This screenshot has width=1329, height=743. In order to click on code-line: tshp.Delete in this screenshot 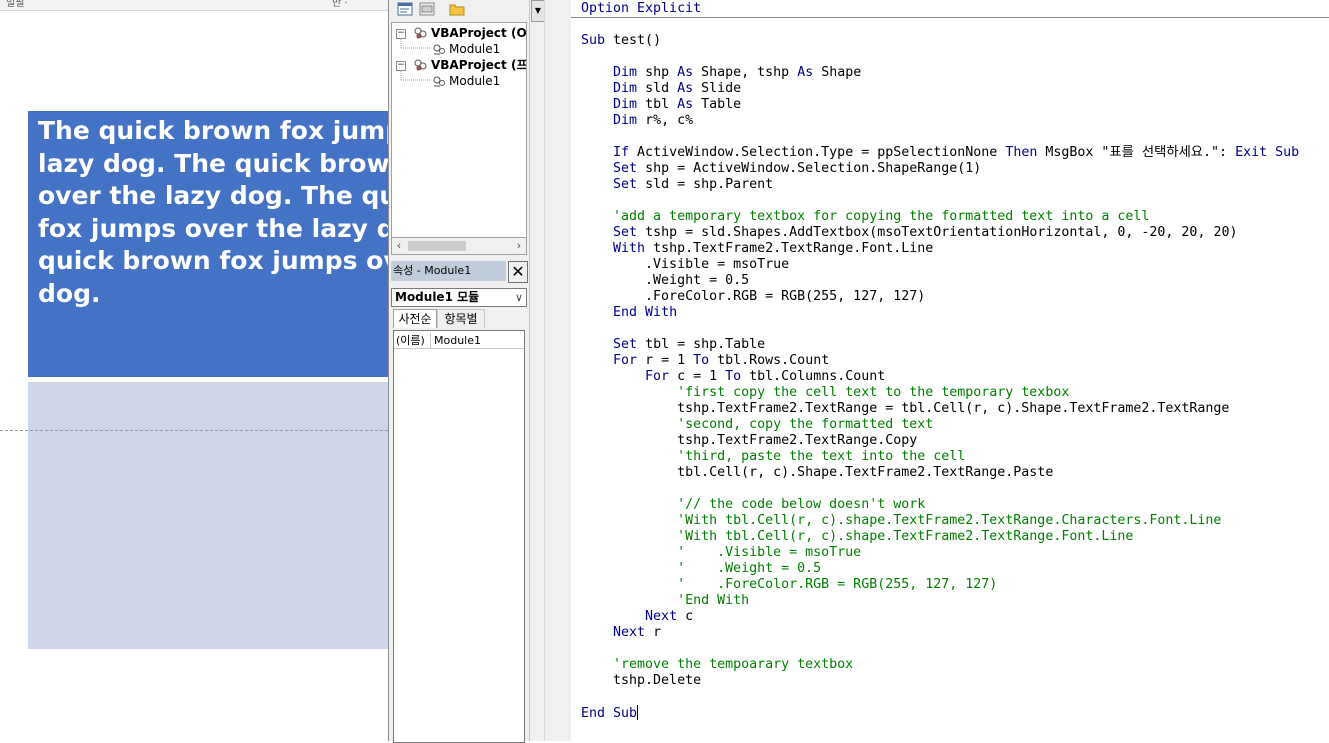, I will do `click(641, 681)`.